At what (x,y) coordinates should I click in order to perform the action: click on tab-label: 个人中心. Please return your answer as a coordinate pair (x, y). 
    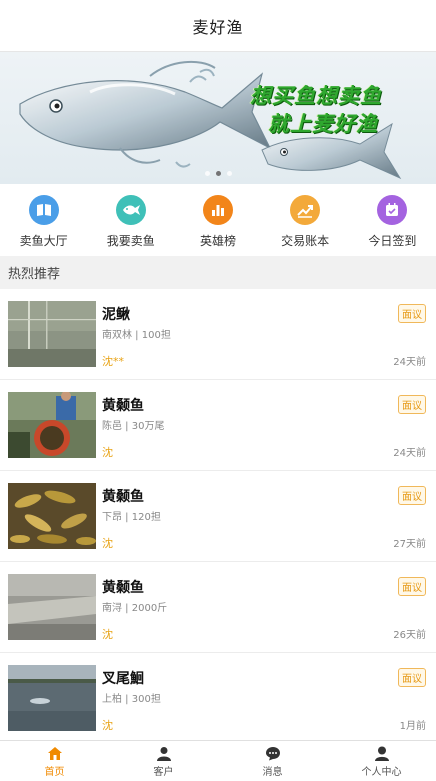
    Looking at the image, I should click on (381, 772).